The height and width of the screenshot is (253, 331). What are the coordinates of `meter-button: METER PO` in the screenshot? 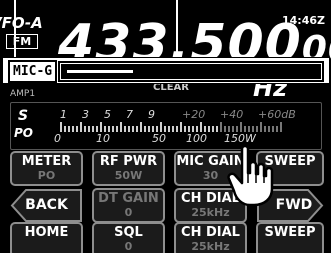 It's located at (46, 168).